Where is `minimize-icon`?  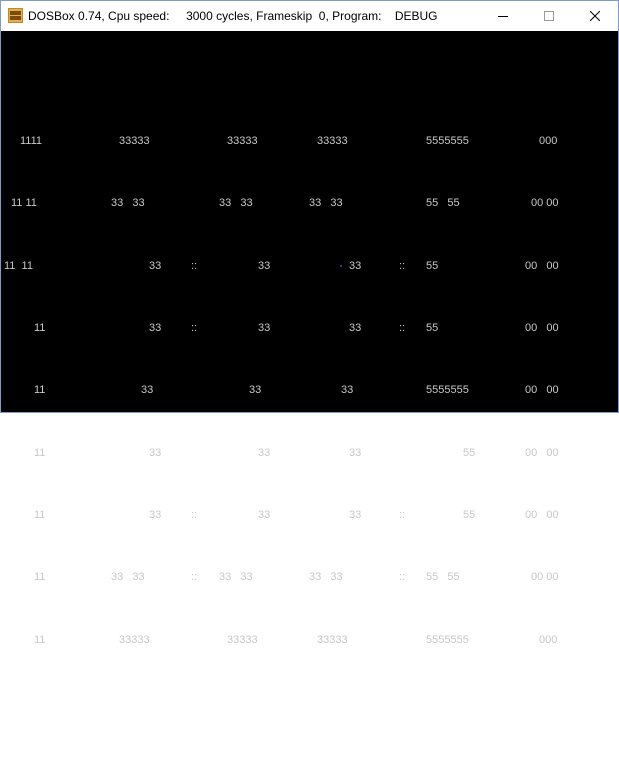 minimize-icon is located at coordinates (503, 16).